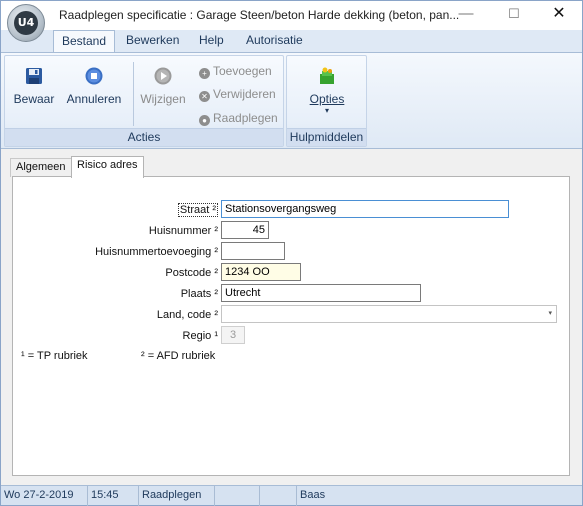 The image size is (583, 506). What do you see at coordinates (41, 167) in the screenshot?
I see `tab-algemeen: Algemeen` at bounding box center [41, 167].